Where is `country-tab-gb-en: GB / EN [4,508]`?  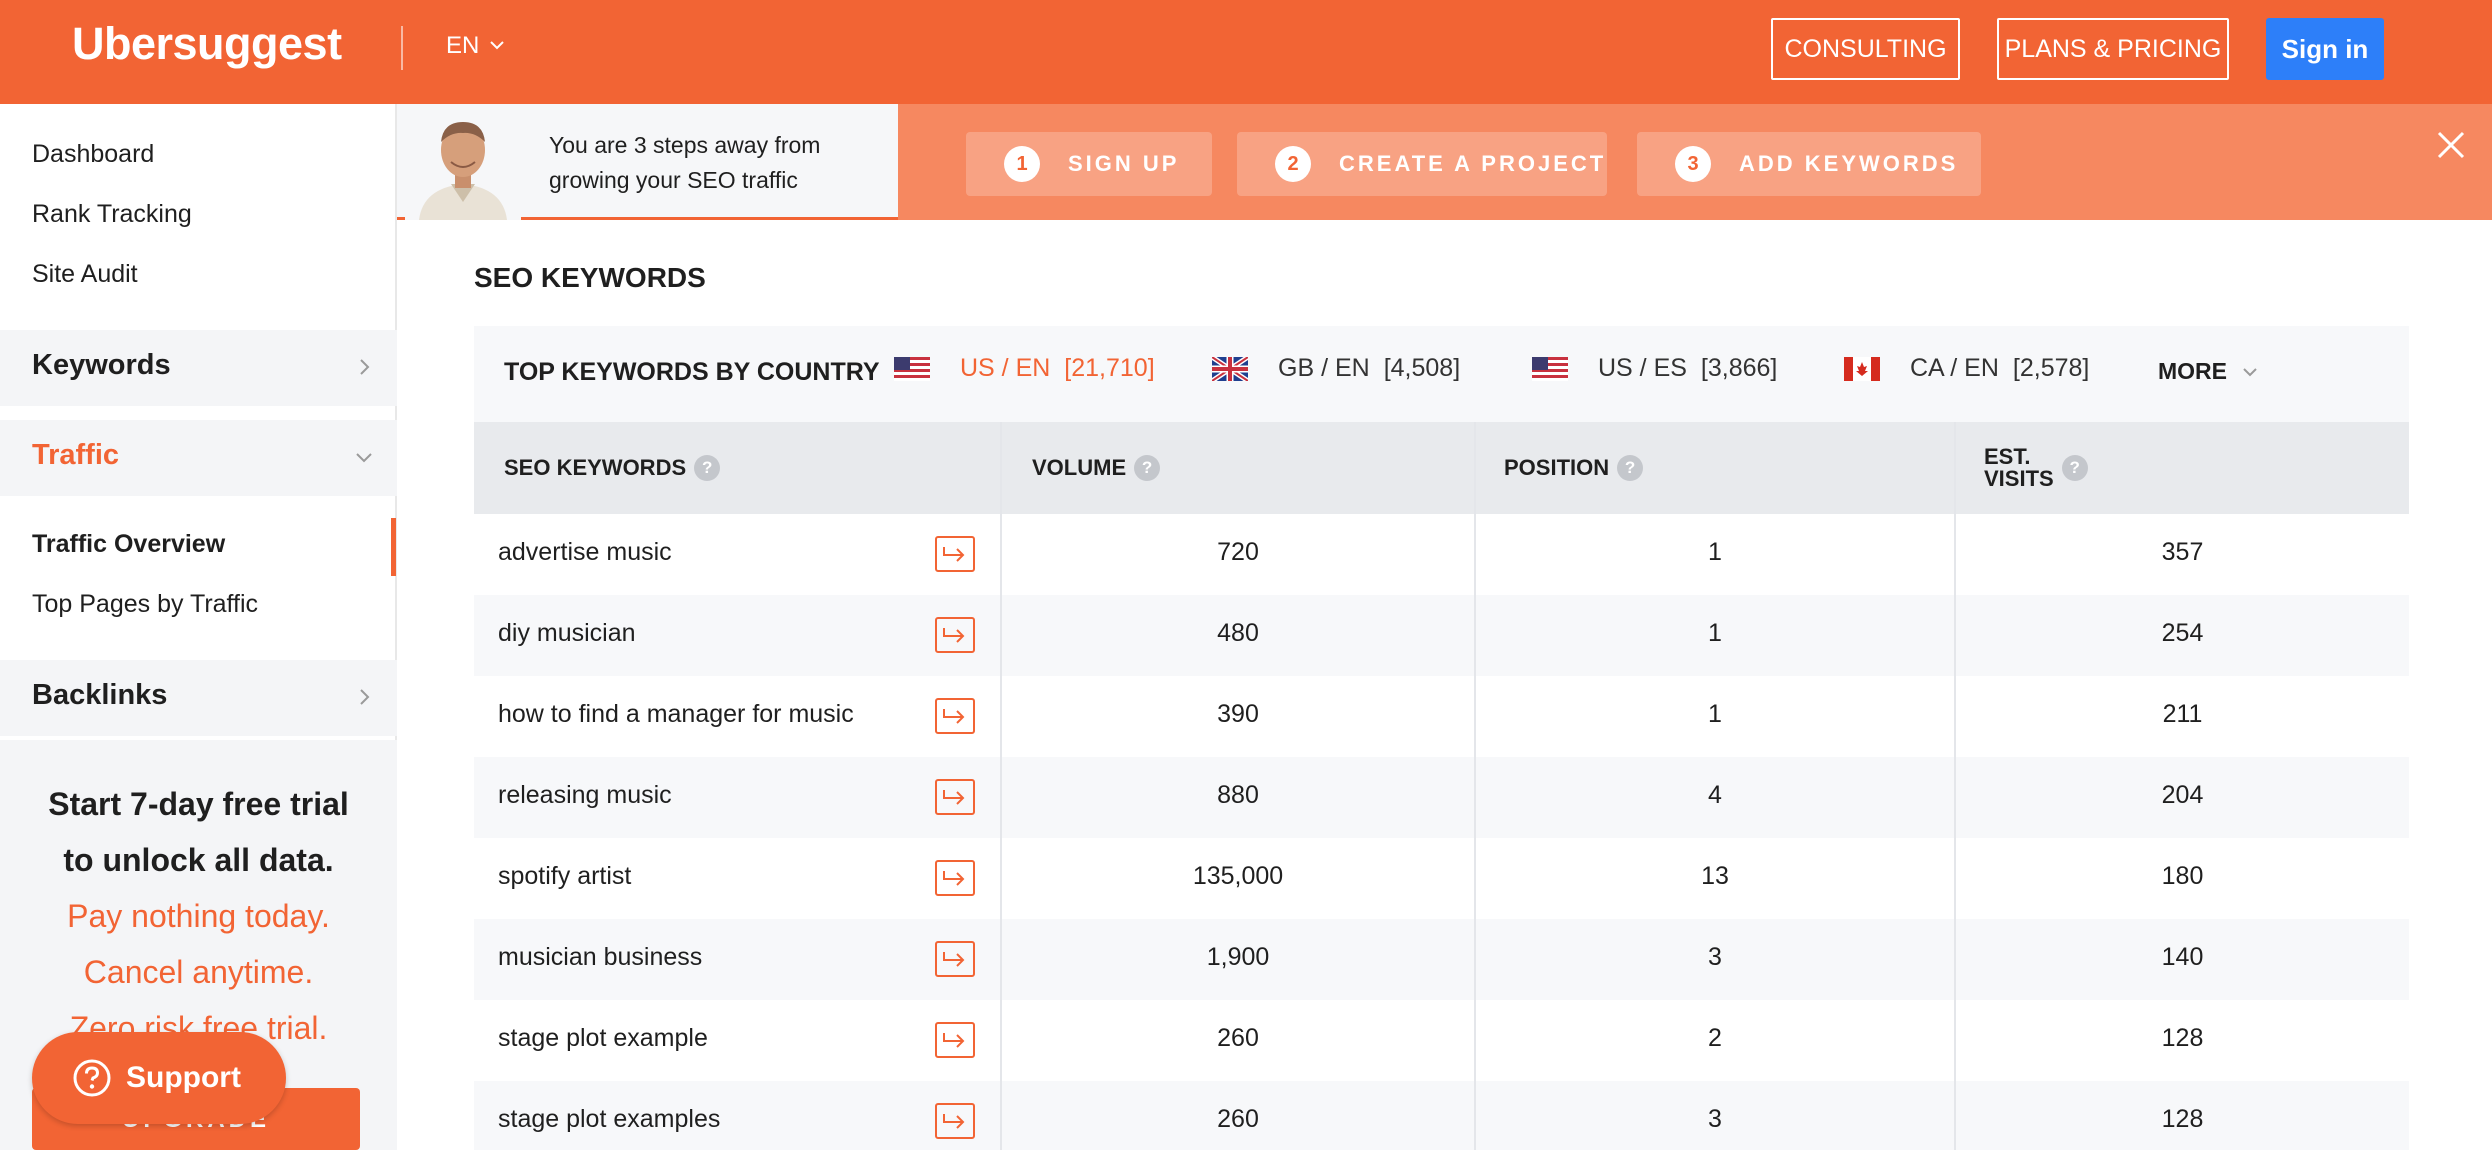
country-tab-gb-en: GB / EN [4,508] is located at coordinates (1336, 368).